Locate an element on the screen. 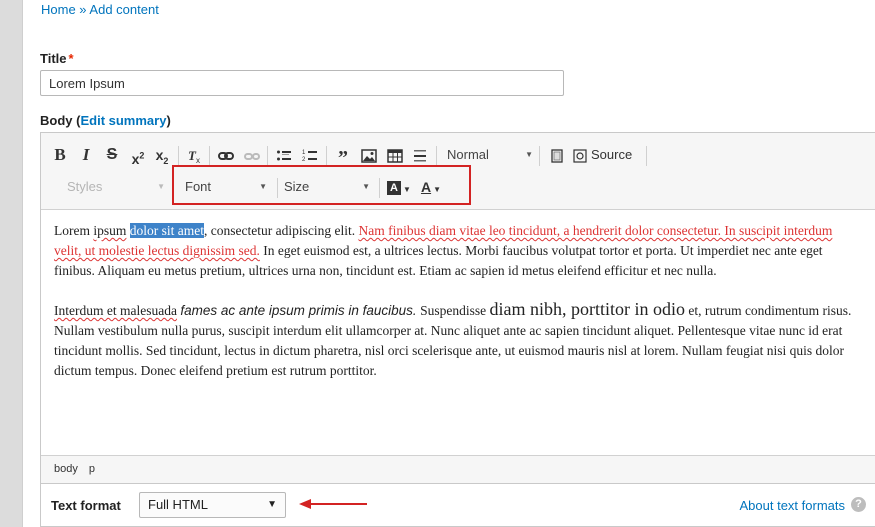 Image resolution: width=875 pixels, height=527 pixels. bold-icon: B is located at coordinates (60, 154).